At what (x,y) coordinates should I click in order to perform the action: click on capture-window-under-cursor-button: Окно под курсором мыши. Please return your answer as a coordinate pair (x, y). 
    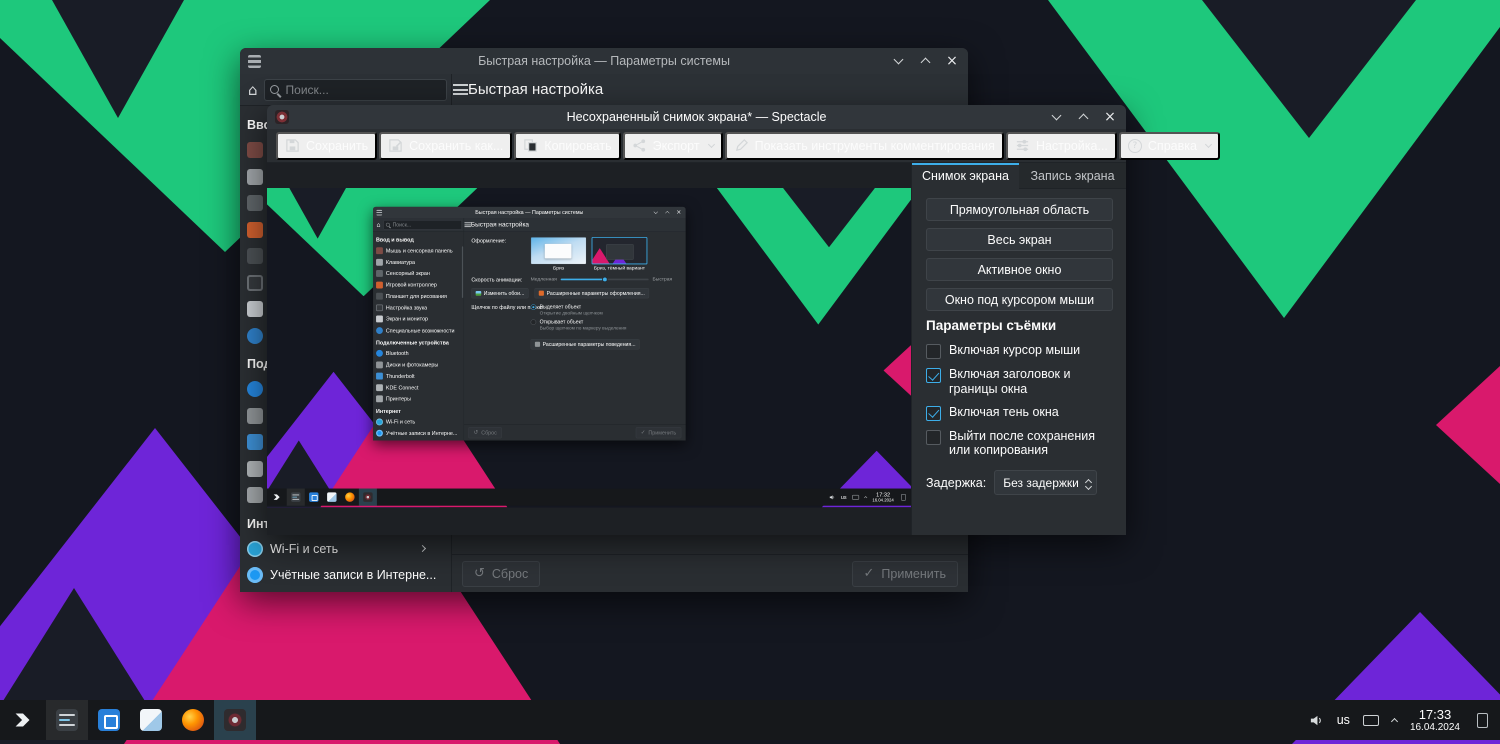
    Looking at the image, I should click on (1019, 299).